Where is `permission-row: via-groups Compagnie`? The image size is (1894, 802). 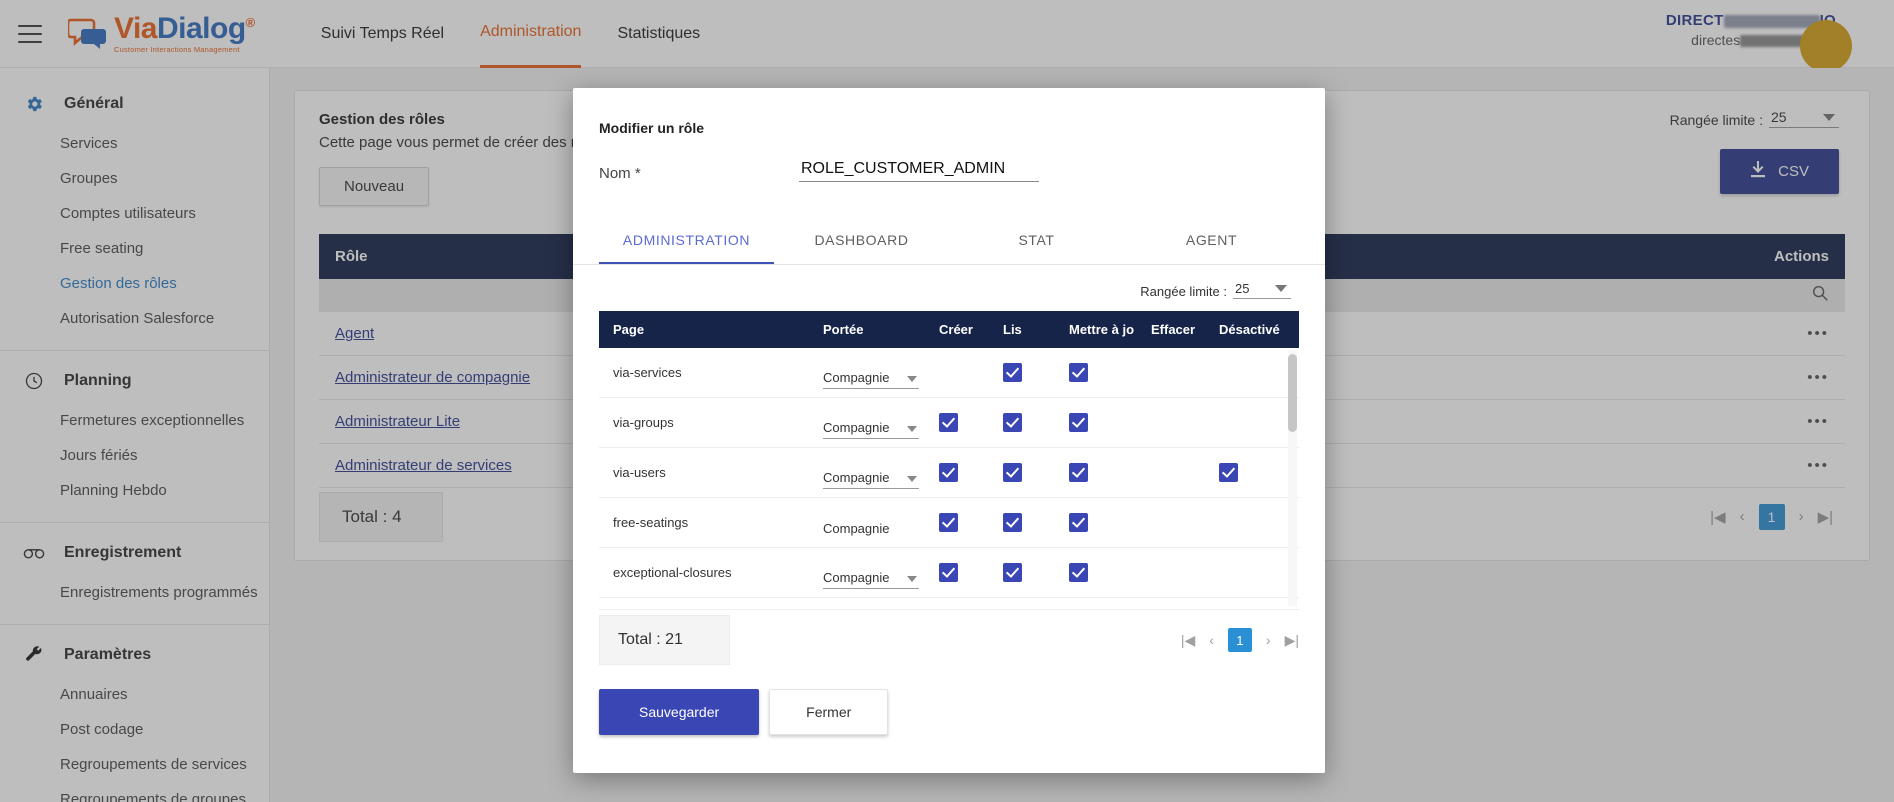
permission-row: via-groups Compagnie is located at coordinates (949, 423).